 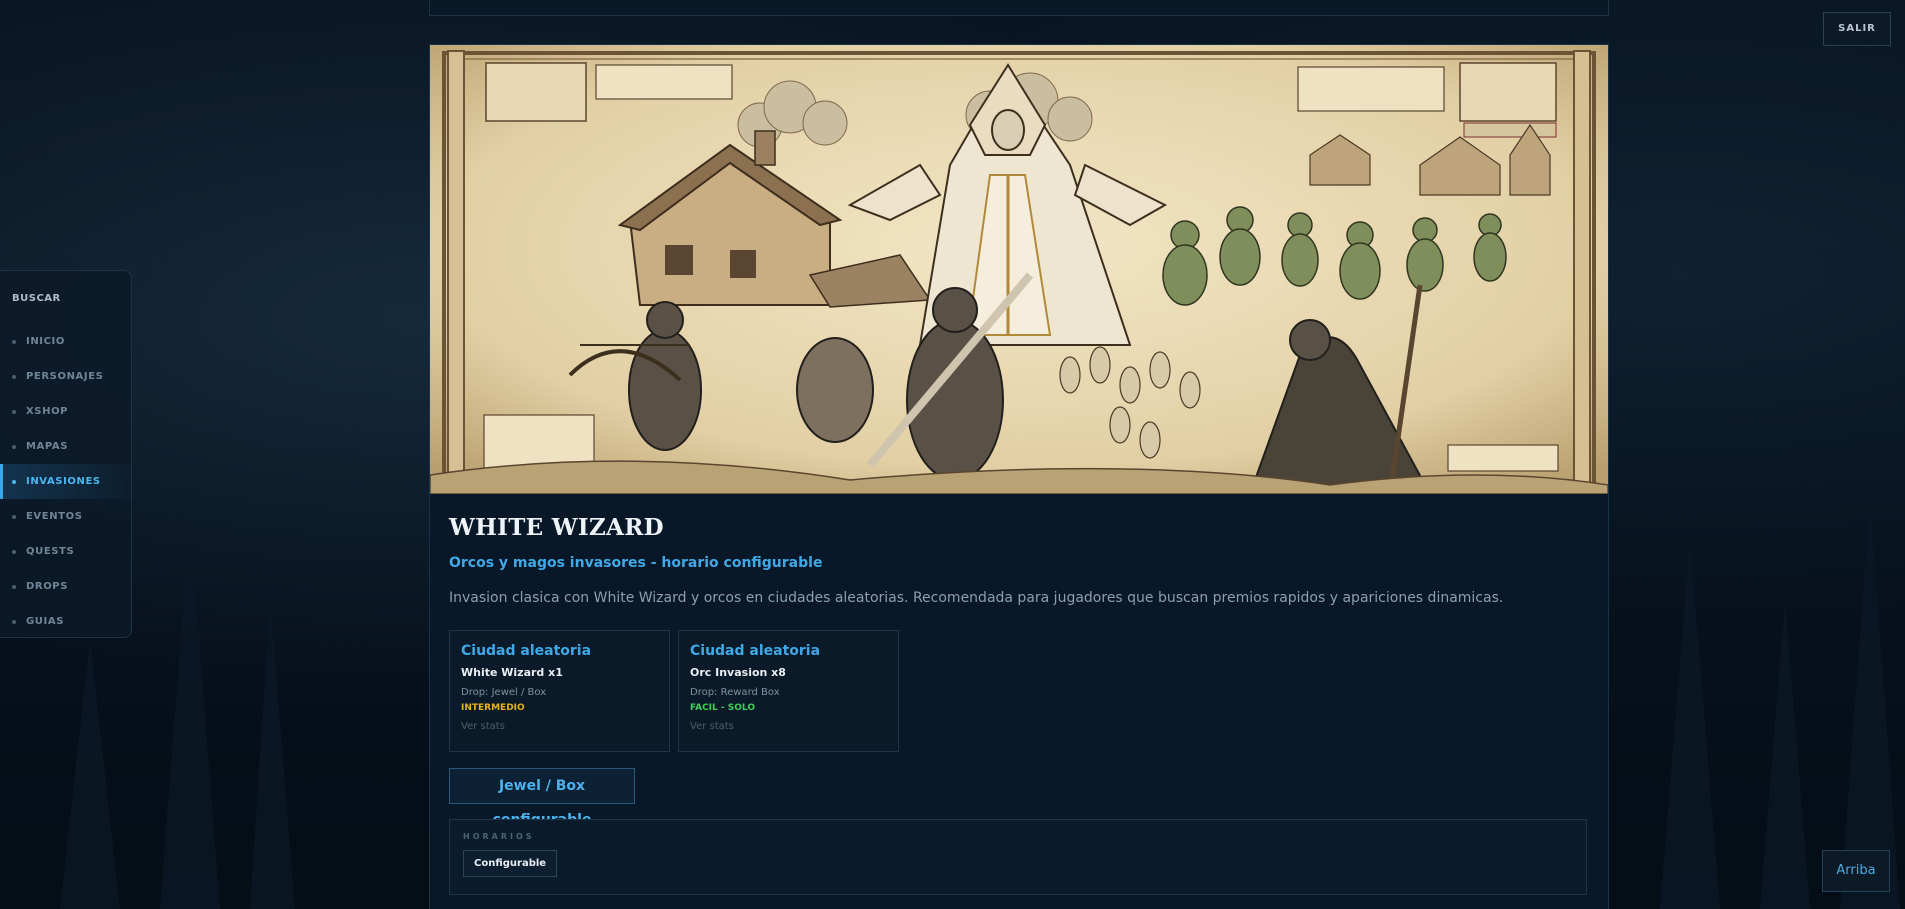 What do you see at coordinates (1018, 857) in the screenshot?
I see `schedule-panel: HORARIOS Configurable` at bounding box center [1018, 857].